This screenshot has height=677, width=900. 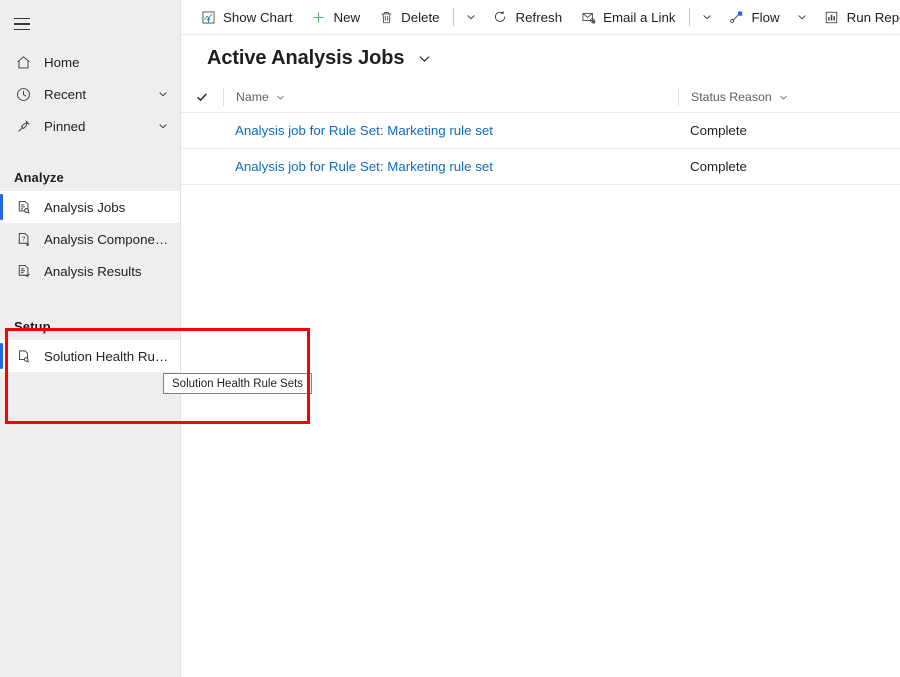 I want to click on trash-icon, so click(x=386, y=17).